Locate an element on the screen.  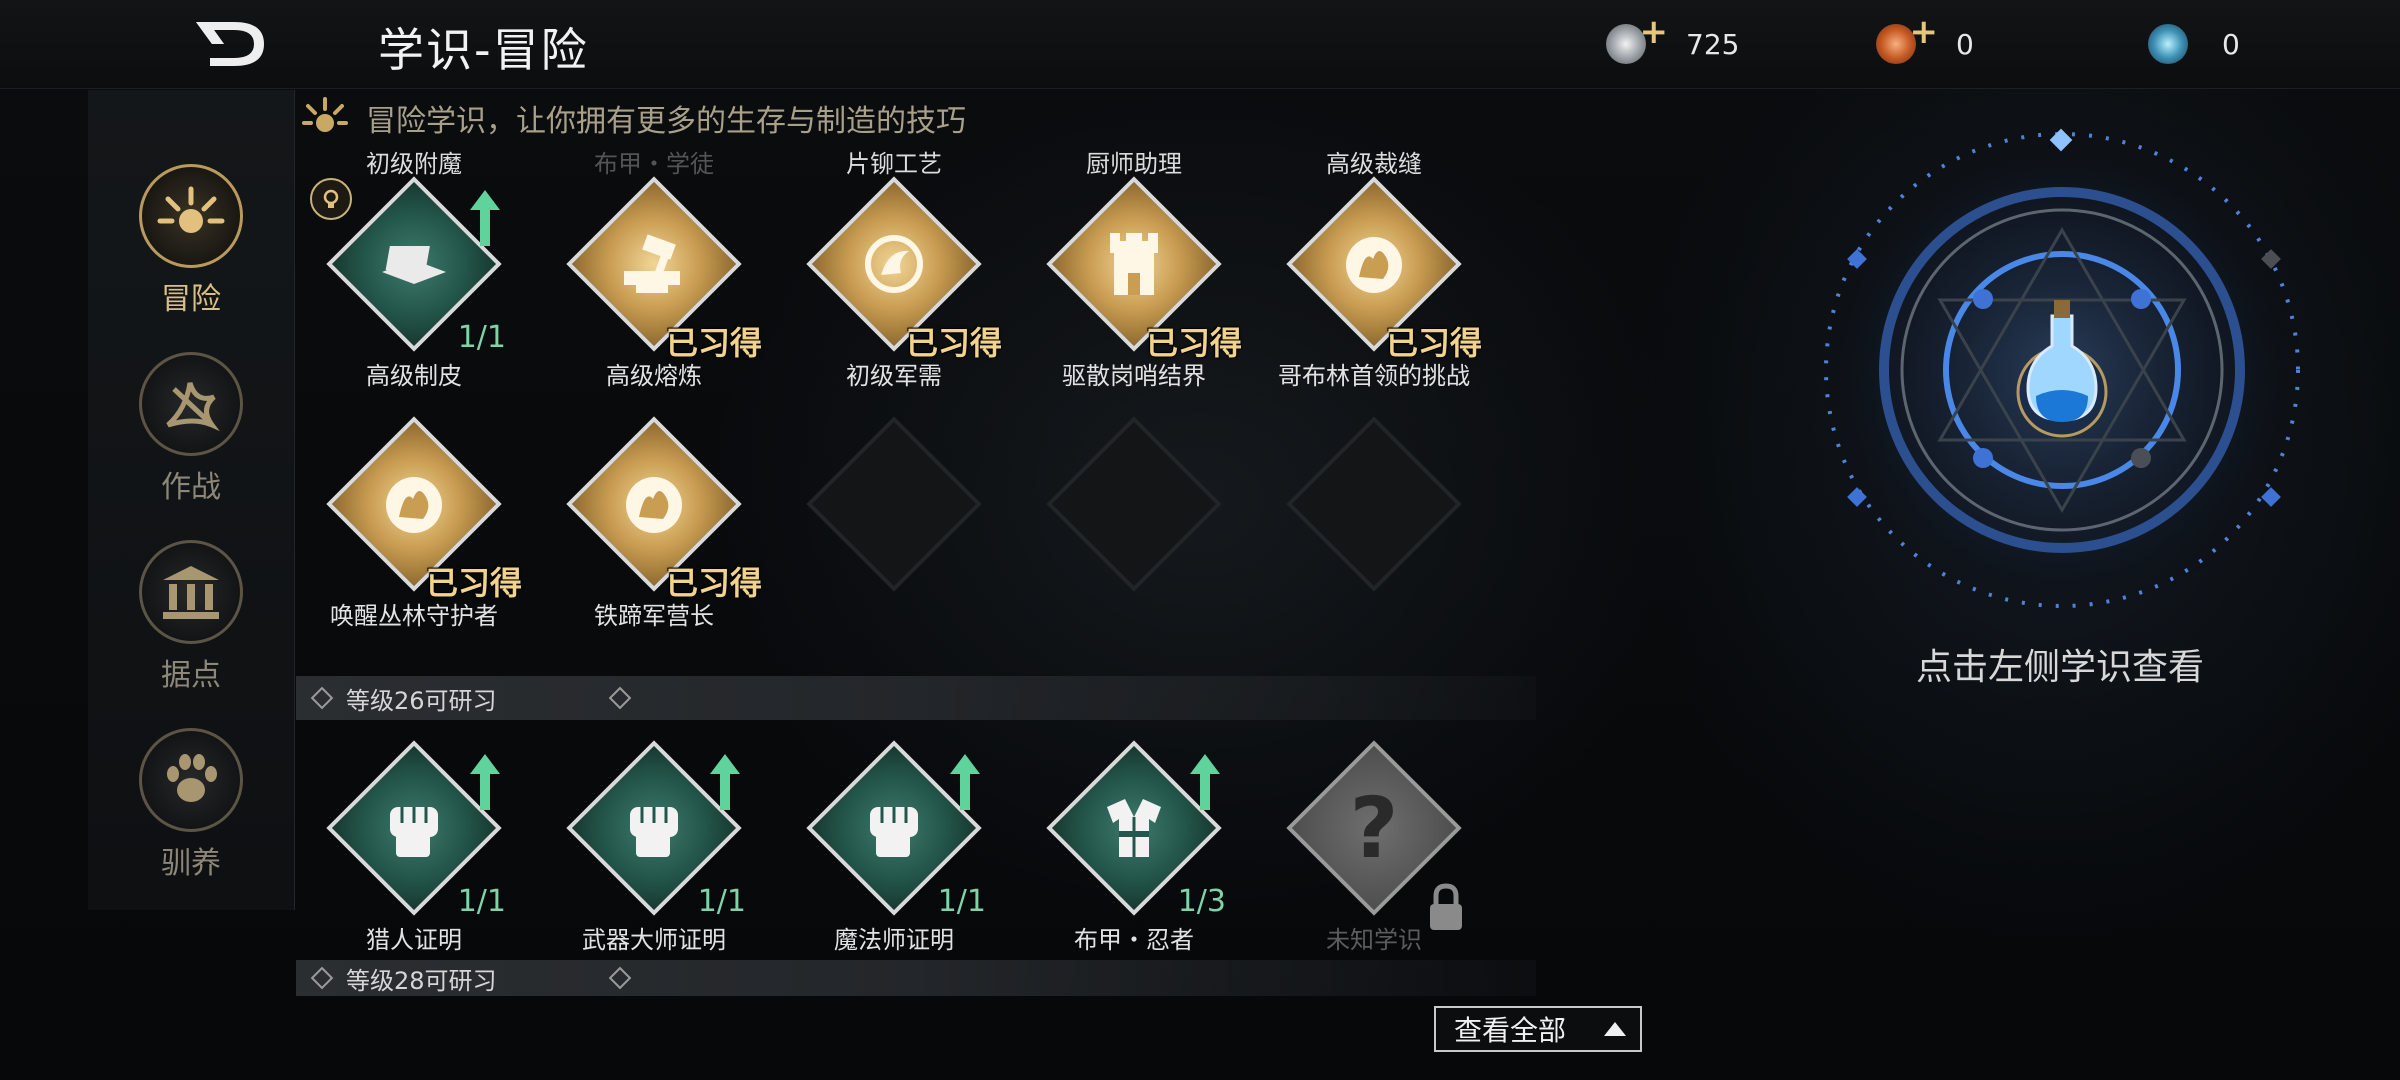
crystal-amount: 0 is located at coordinates (2231, 44).